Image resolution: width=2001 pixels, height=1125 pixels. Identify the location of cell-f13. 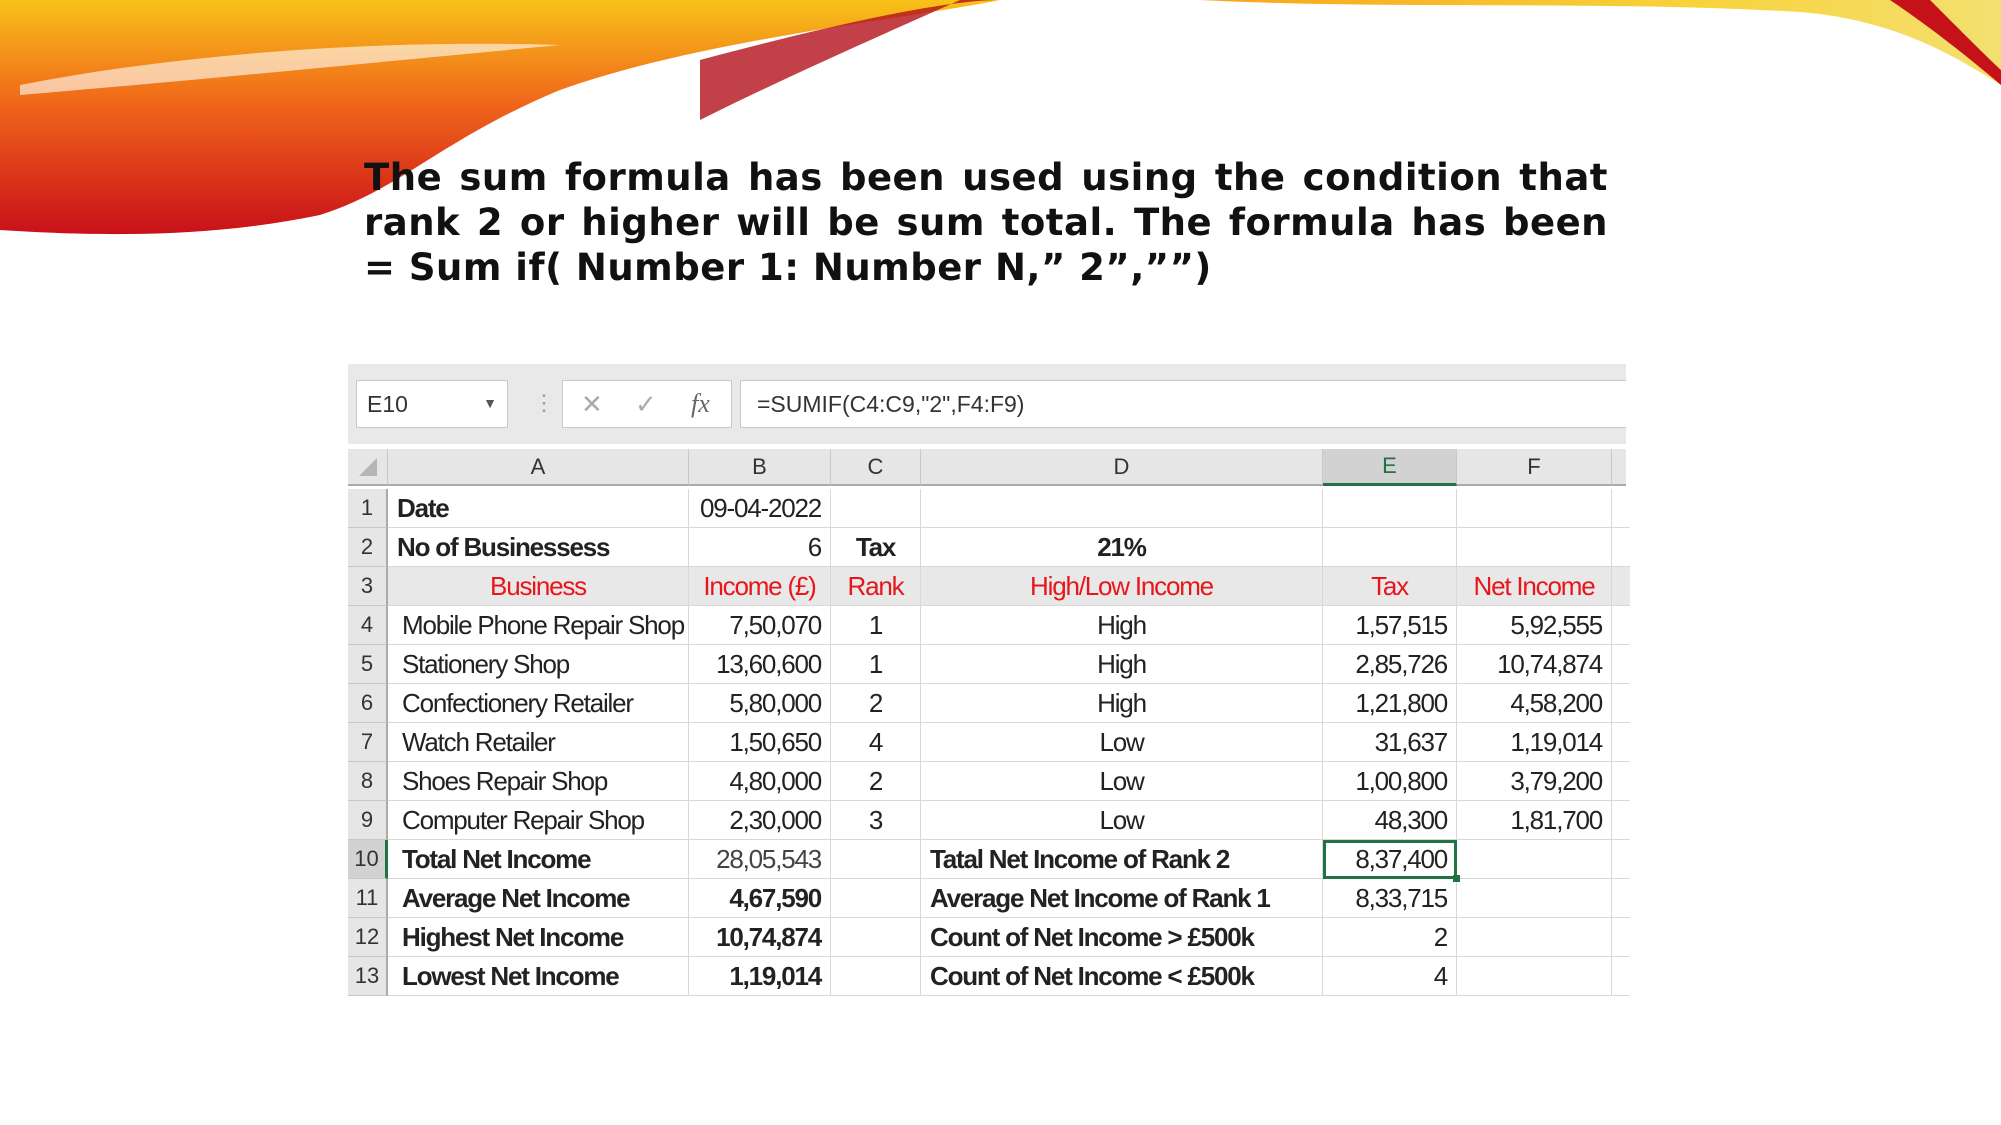
(1534, 976).